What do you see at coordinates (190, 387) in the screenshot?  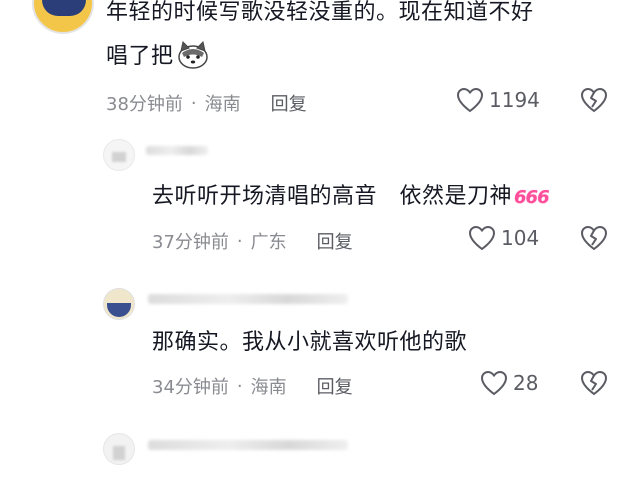 I see `comment-time: 34分钟前` at bounding box center [190, 387].